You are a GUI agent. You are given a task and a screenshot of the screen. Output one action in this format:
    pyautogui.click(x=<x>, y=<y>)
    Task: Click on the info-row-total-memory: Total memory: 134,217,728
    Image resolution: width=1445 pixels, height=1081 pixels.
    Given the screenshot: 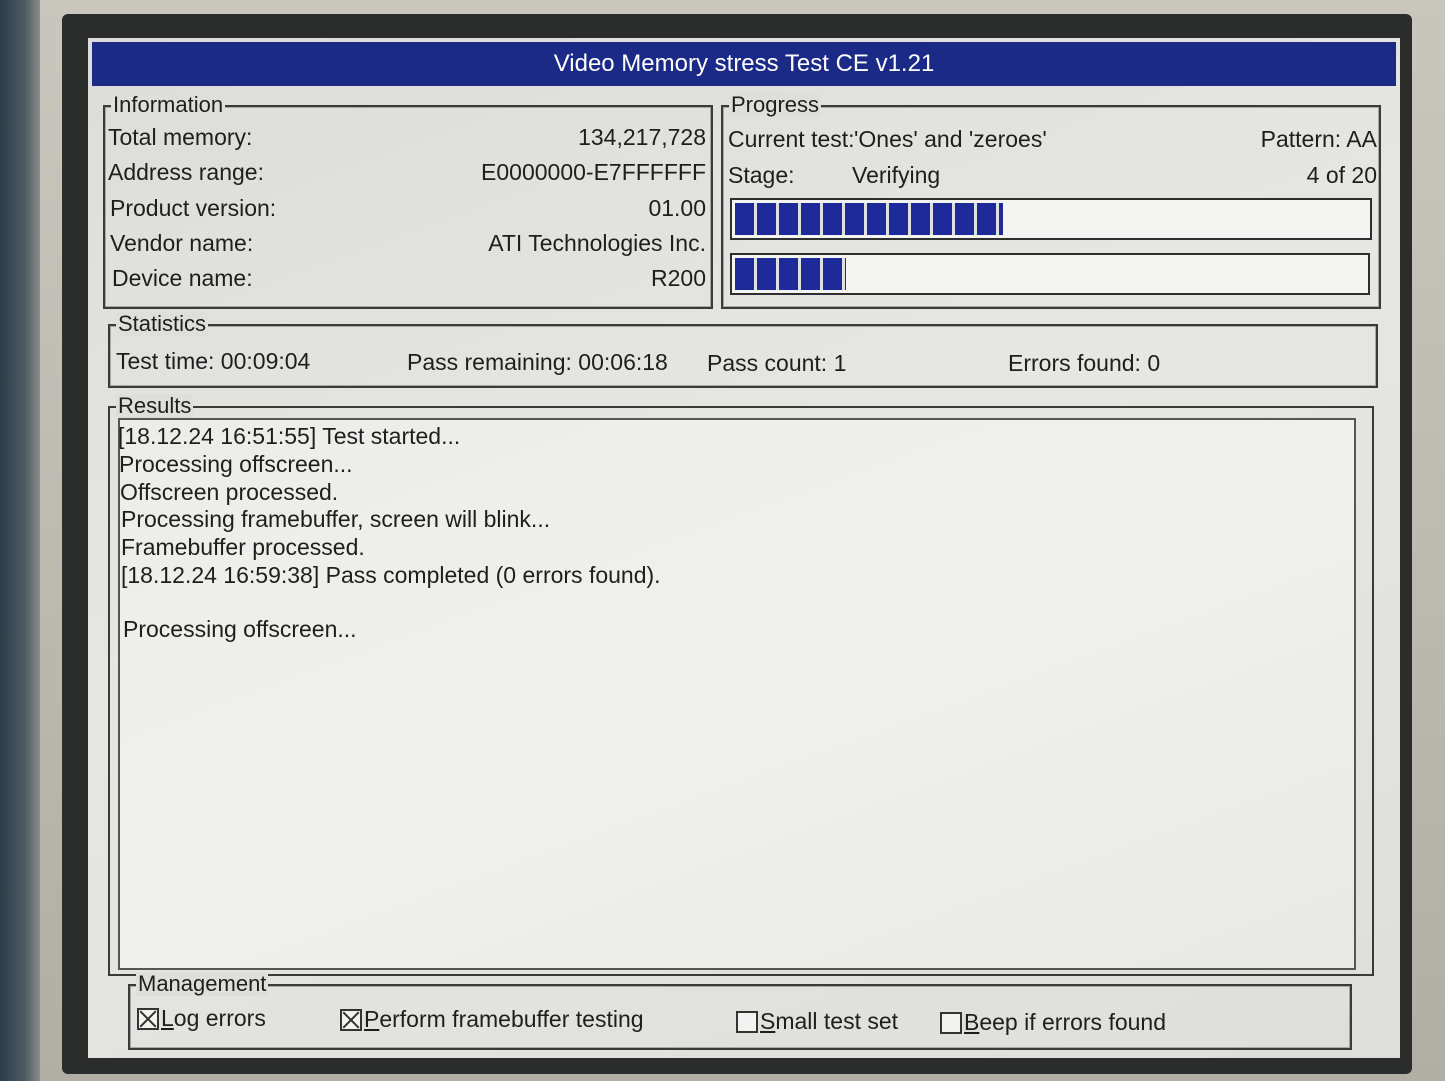 What is the action you would take?
    pyautogui.click(x=407, y=137)
    